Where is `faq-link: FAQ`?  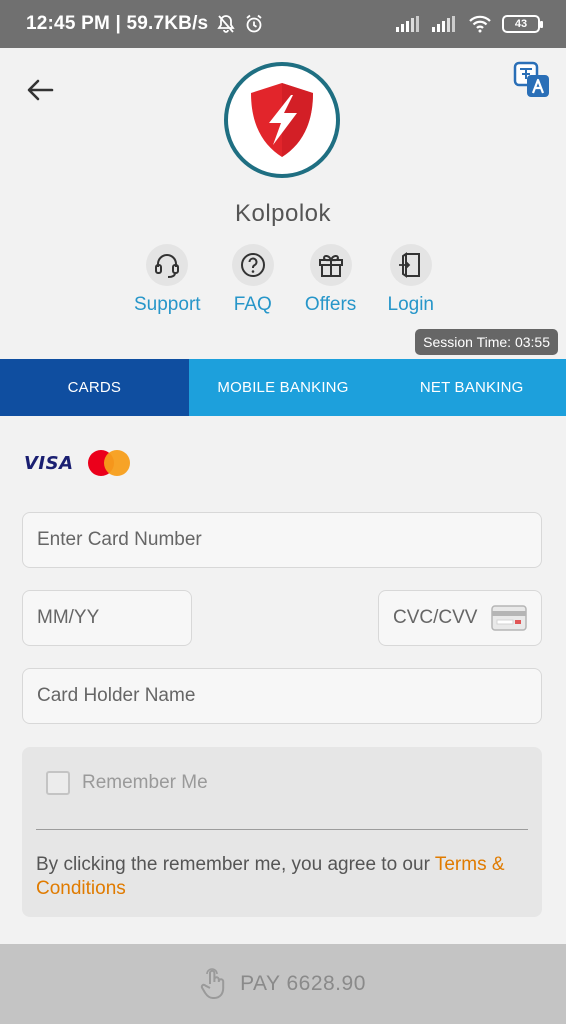
faq-link: FAQ is located at coordinates (252, 280).